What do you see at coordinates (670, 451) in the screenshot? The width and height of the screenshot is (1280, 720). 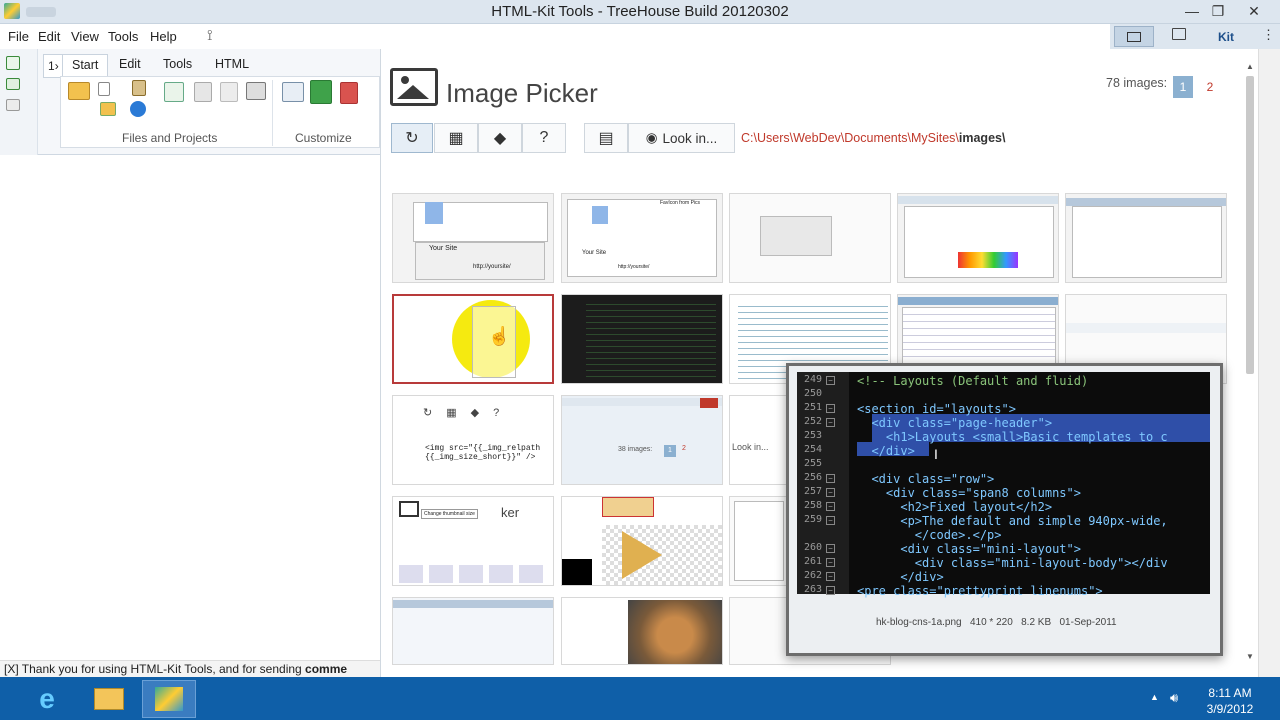 I see `thumb-page-1: 1` at bounding box center [670, 451].